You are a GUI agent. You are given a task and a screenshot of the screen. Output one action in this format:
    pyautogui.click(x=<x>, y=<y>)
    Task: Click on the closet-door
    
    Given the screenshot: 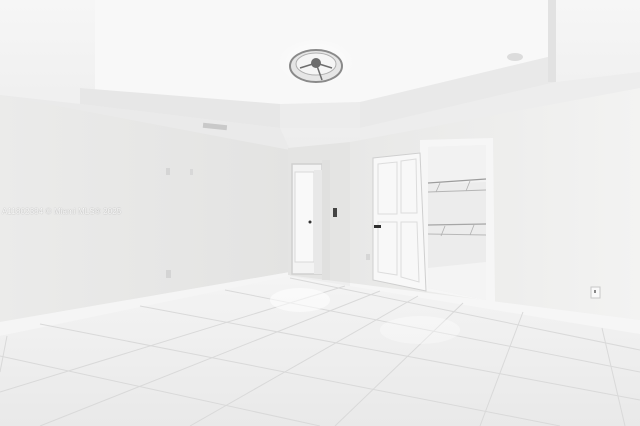 What is the action you would take?
    pyautogui.click(x=399, y=222)
    